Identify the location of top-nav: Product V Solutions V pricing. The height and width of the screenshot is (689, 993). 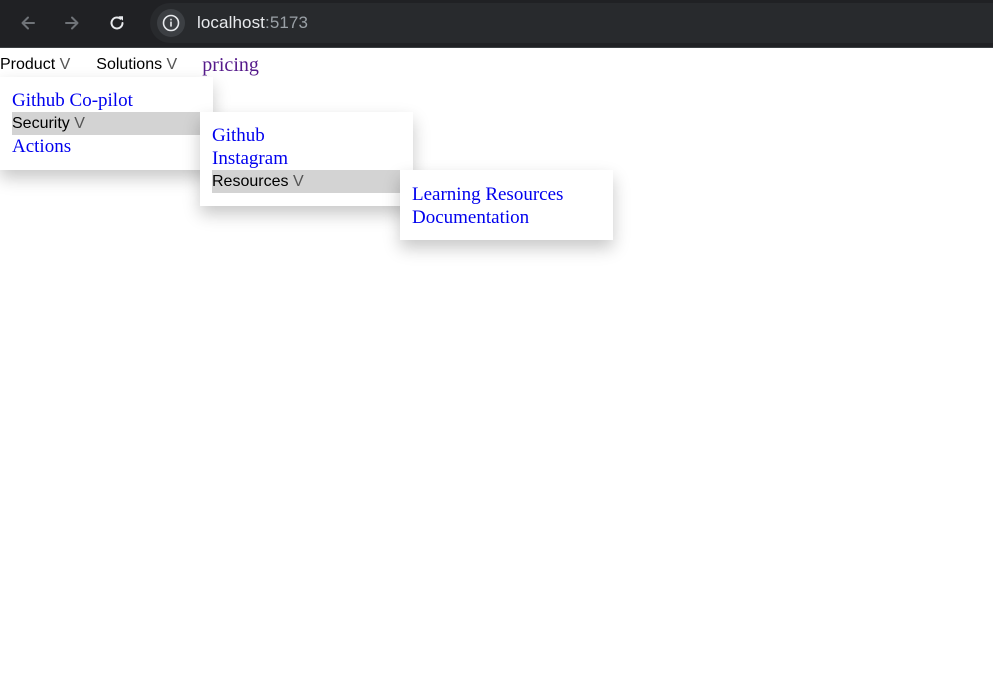
(129, 65).